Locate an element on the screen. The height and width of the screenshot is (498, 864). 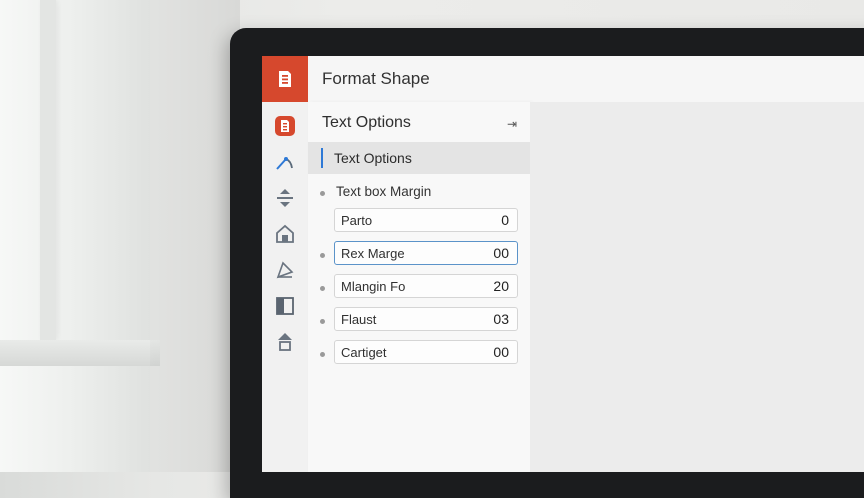
field-label: Rex Marge is located at coordinates (373, 253).